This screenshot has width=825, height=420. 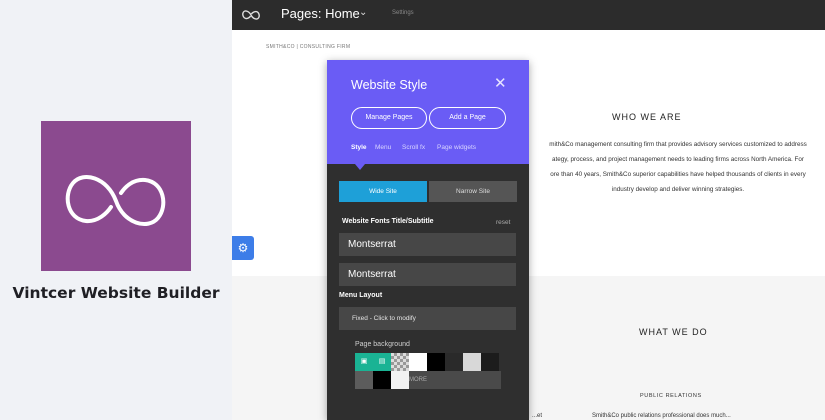 I want to click on title-font-select: Montserrat, so click(x=427, y=244).